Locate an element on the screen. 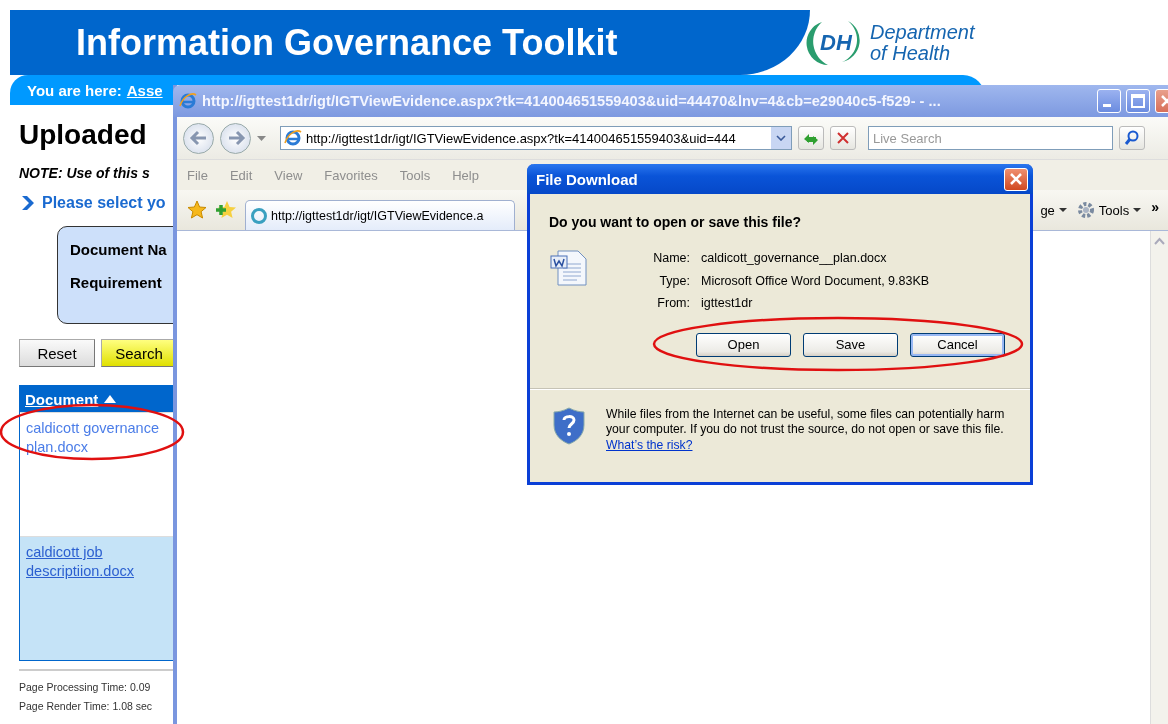 This screenshot has width=1168, height=724. maximize-button is located at coordinates (1138, 101).